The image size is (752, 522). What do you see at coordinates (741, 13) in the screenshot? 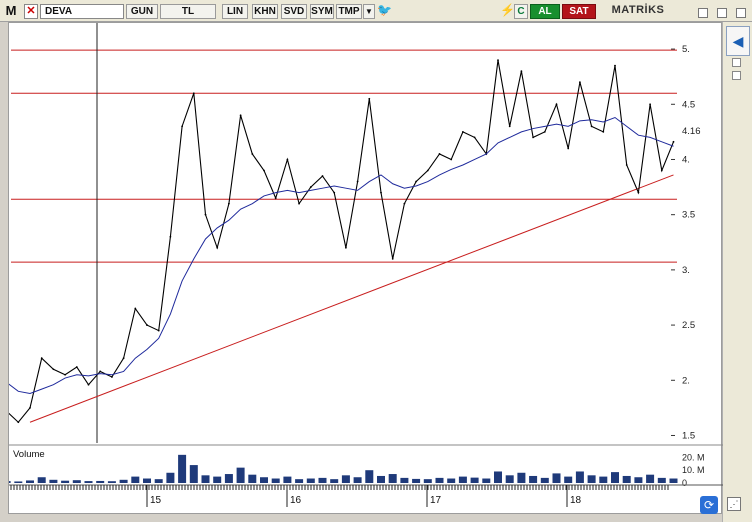
I see `close-window-button` at bounding box center [741, 13].